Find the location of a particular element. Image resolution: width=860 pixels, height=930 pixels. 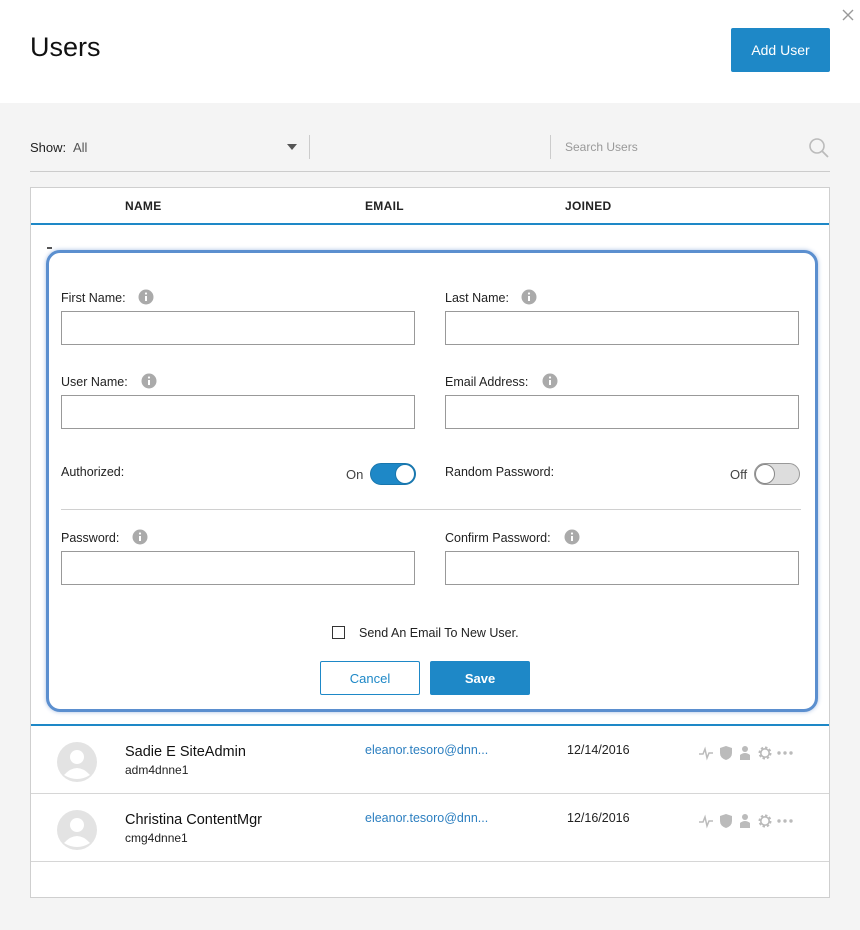

authorized-label: Authorized: is located at coordinates (93, 472).